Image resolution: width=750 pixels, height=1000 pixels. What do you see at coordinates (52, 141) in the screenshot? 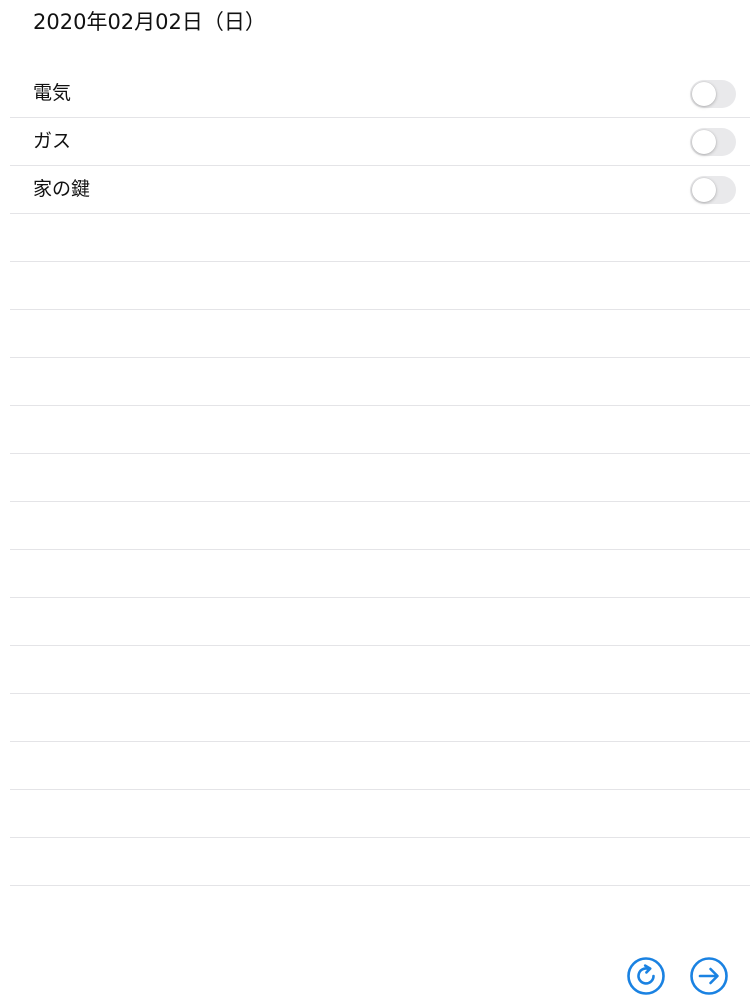
I see `list-item-label: ガス` at bounding box center [52, 141].